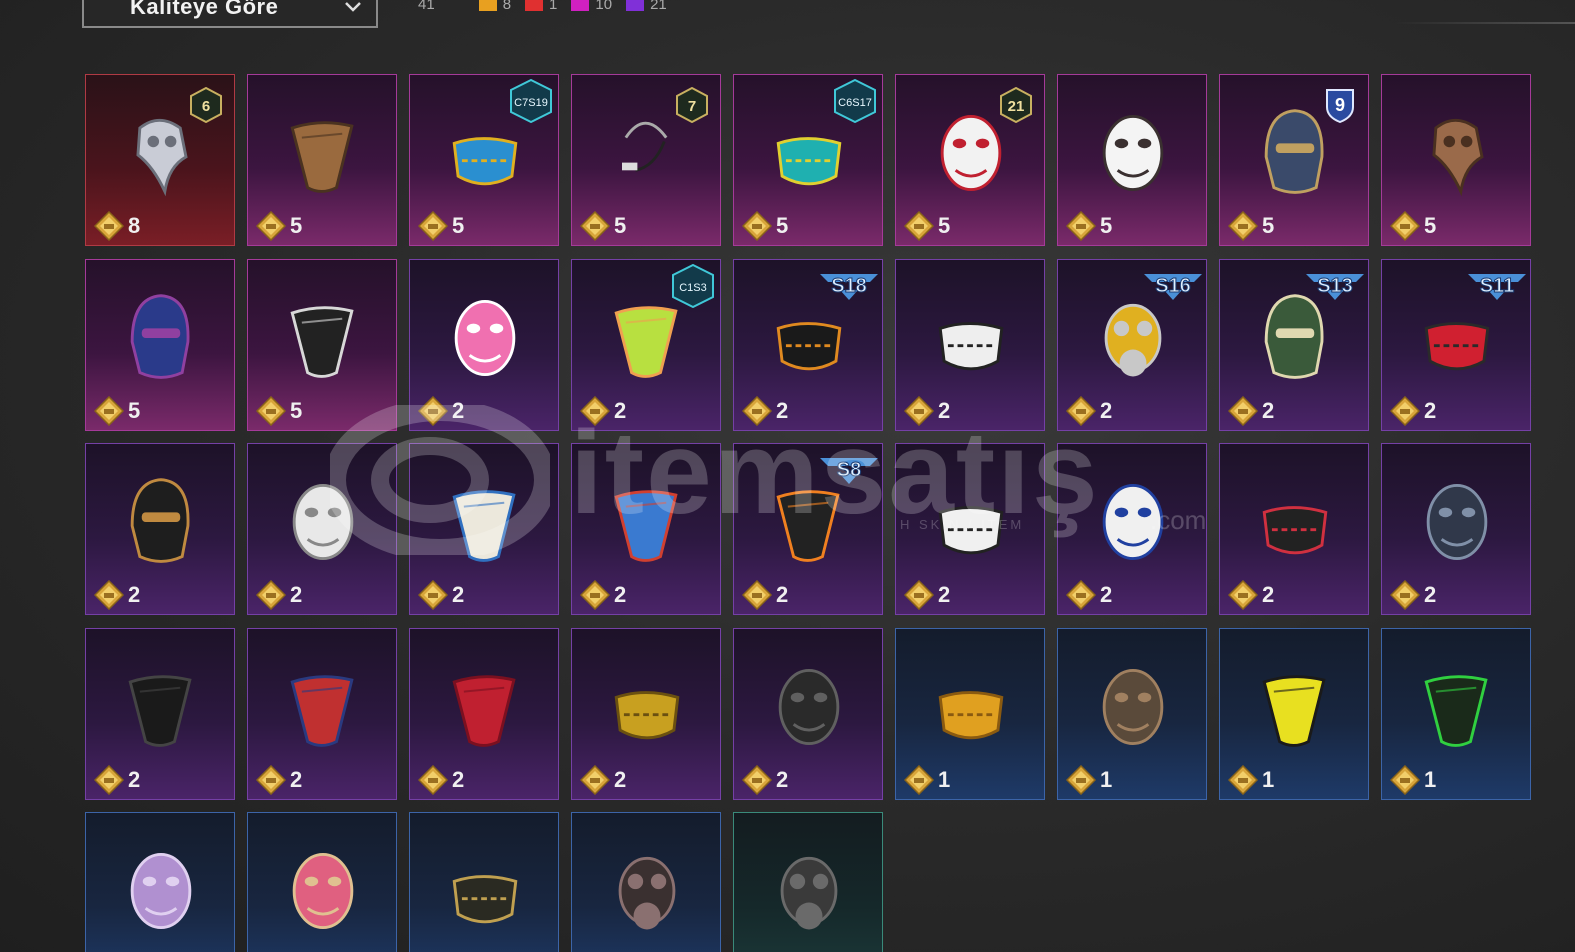  Describe the element at coordinates (1457, 707) in the screenshot. I see `green-web-bandana-icon` at that location.